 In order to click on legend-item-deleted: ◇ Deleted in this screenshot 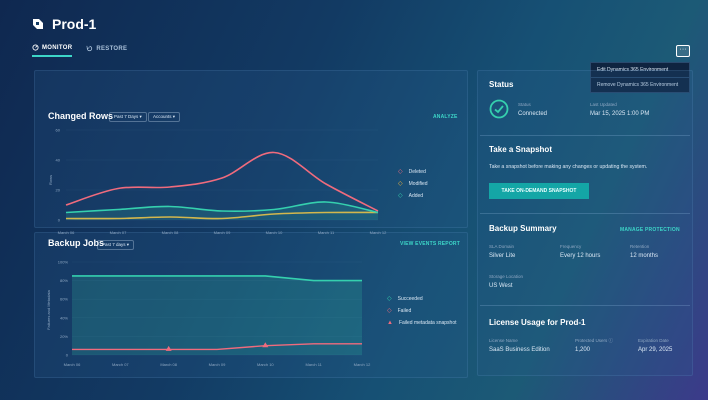, I will do `click(413, 172)`.